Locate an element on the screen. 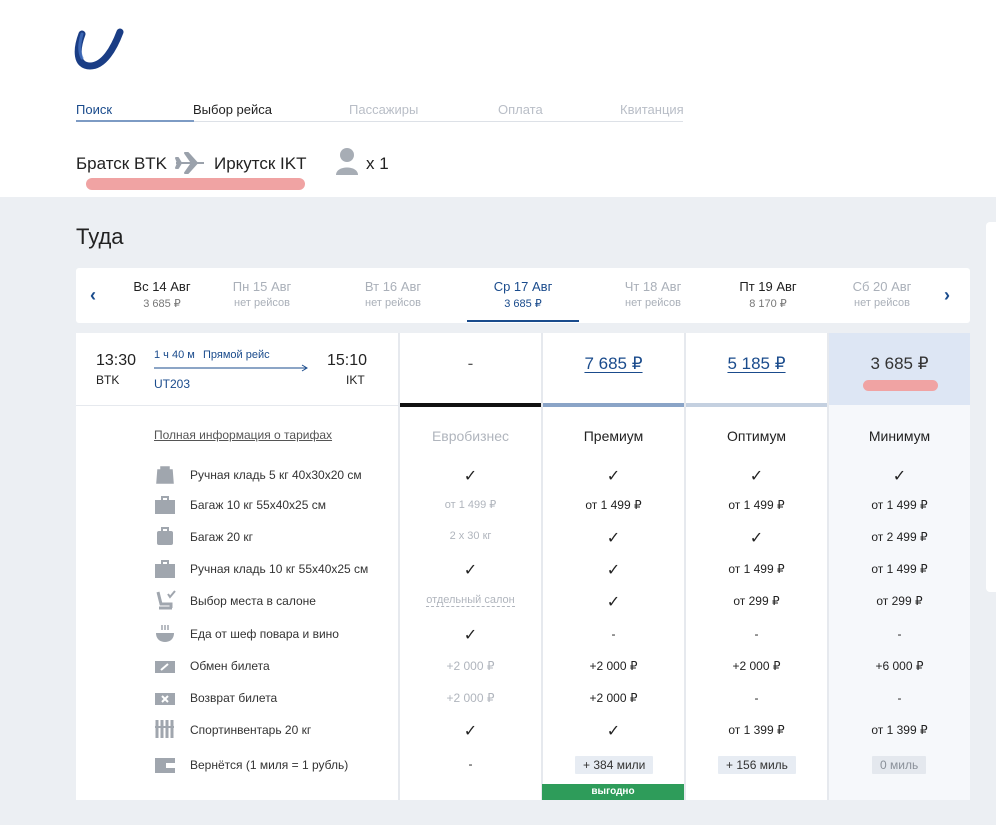 The image size is (996, 825). row-value-separate-cabin: отдельный салон is located at coordinates (470, 600).